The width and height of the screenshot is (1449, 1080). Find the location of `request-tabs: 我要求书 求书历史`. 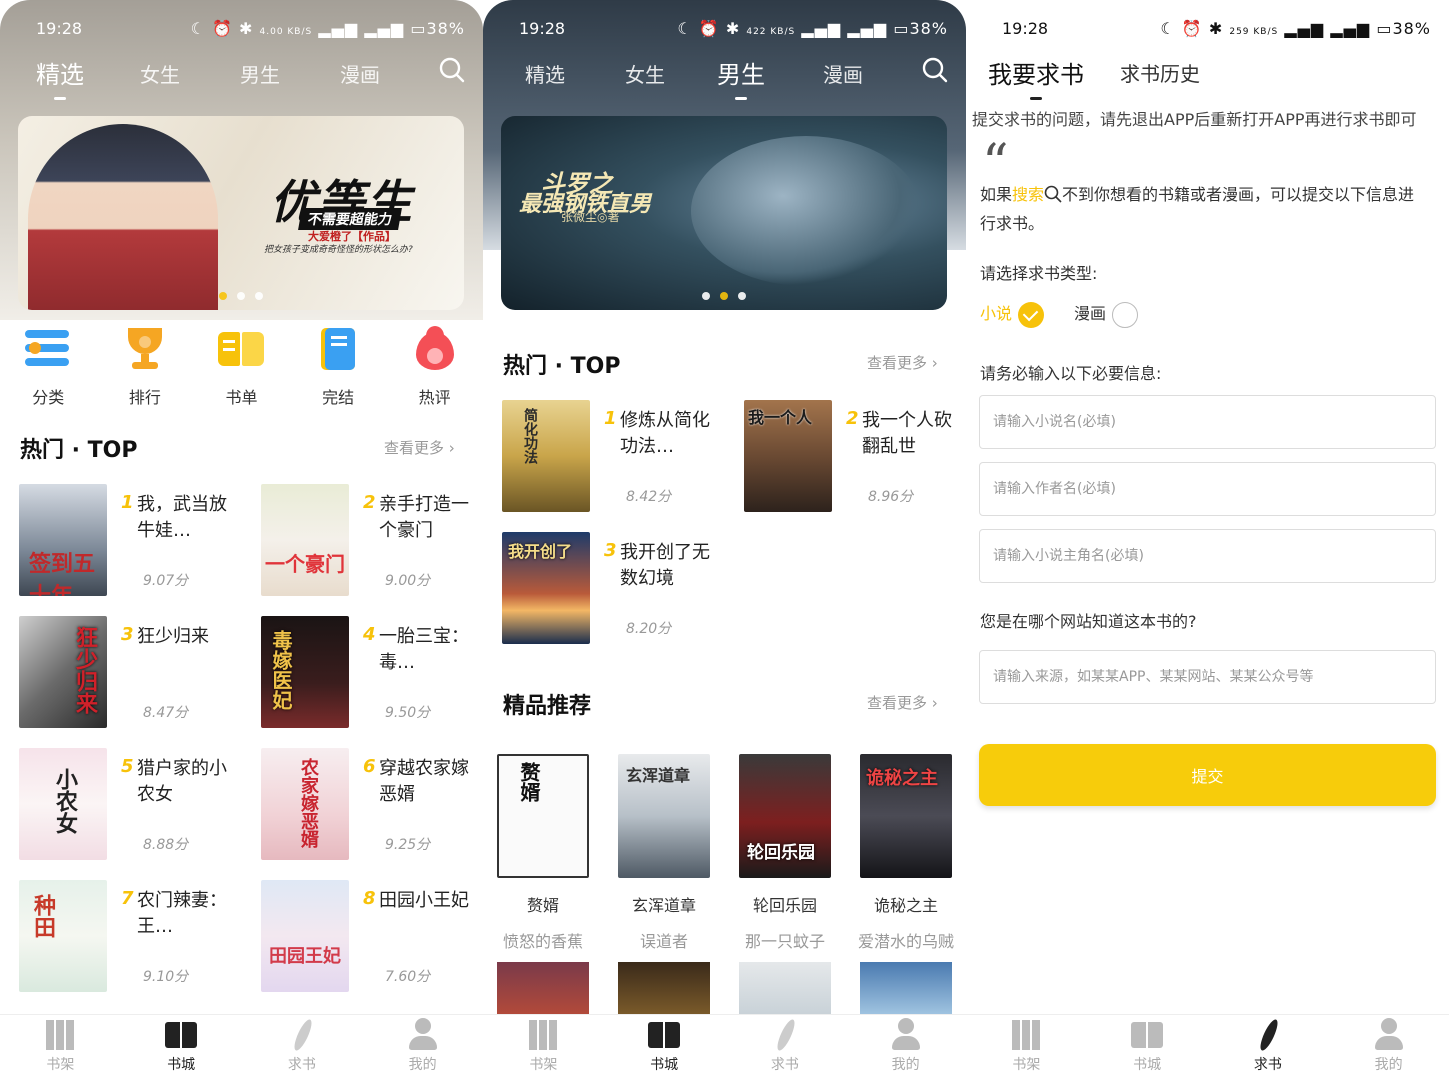

request-tabs: 我要求书 求书历史 is located at coordinates (1218, 77).